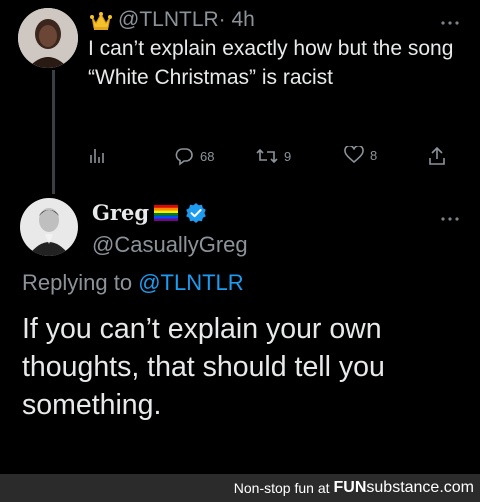 The image size is (480, 502). Describe the element at coordinates (354, 155) in the screenshot. I see `heart-icon` at that location.